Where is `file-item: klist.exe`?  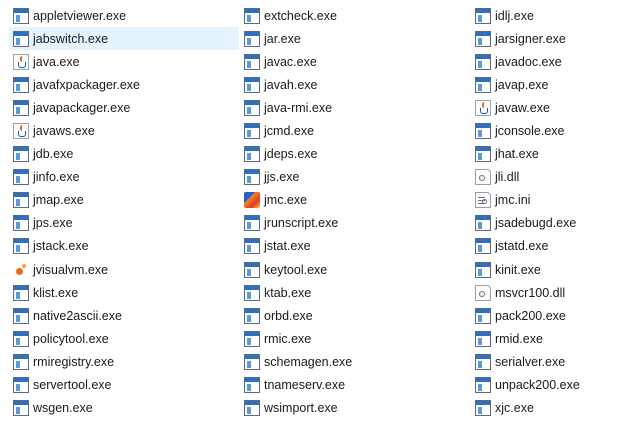
file-item: klist.exe is located at coordinates (124, 292).